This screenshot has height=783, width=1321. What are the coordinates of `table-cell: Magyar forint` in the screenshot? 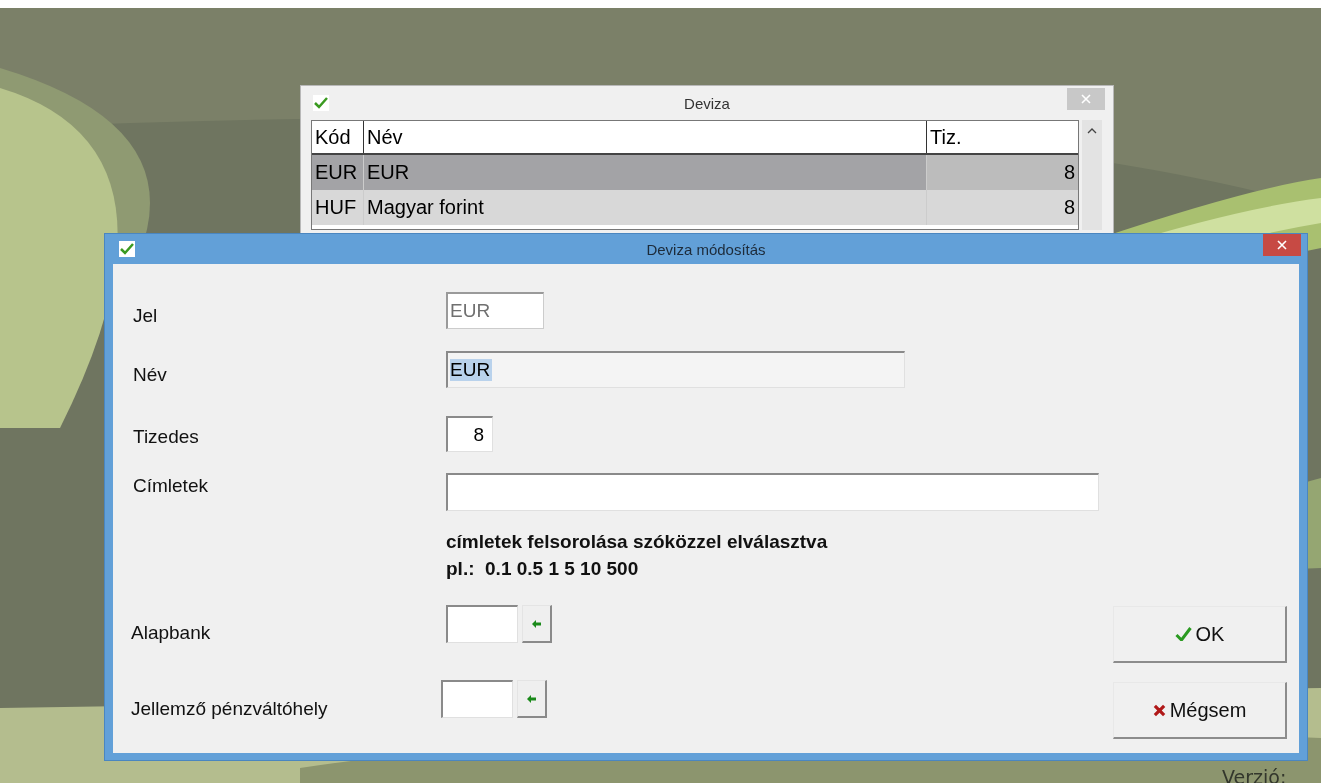 It's located at (645, 207).